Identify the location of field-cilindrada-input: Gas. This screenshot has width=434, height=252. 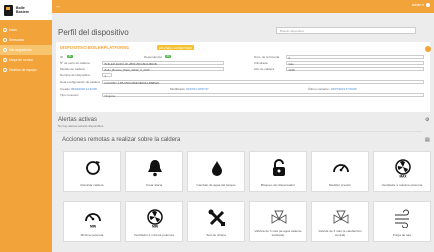
(355, 62).